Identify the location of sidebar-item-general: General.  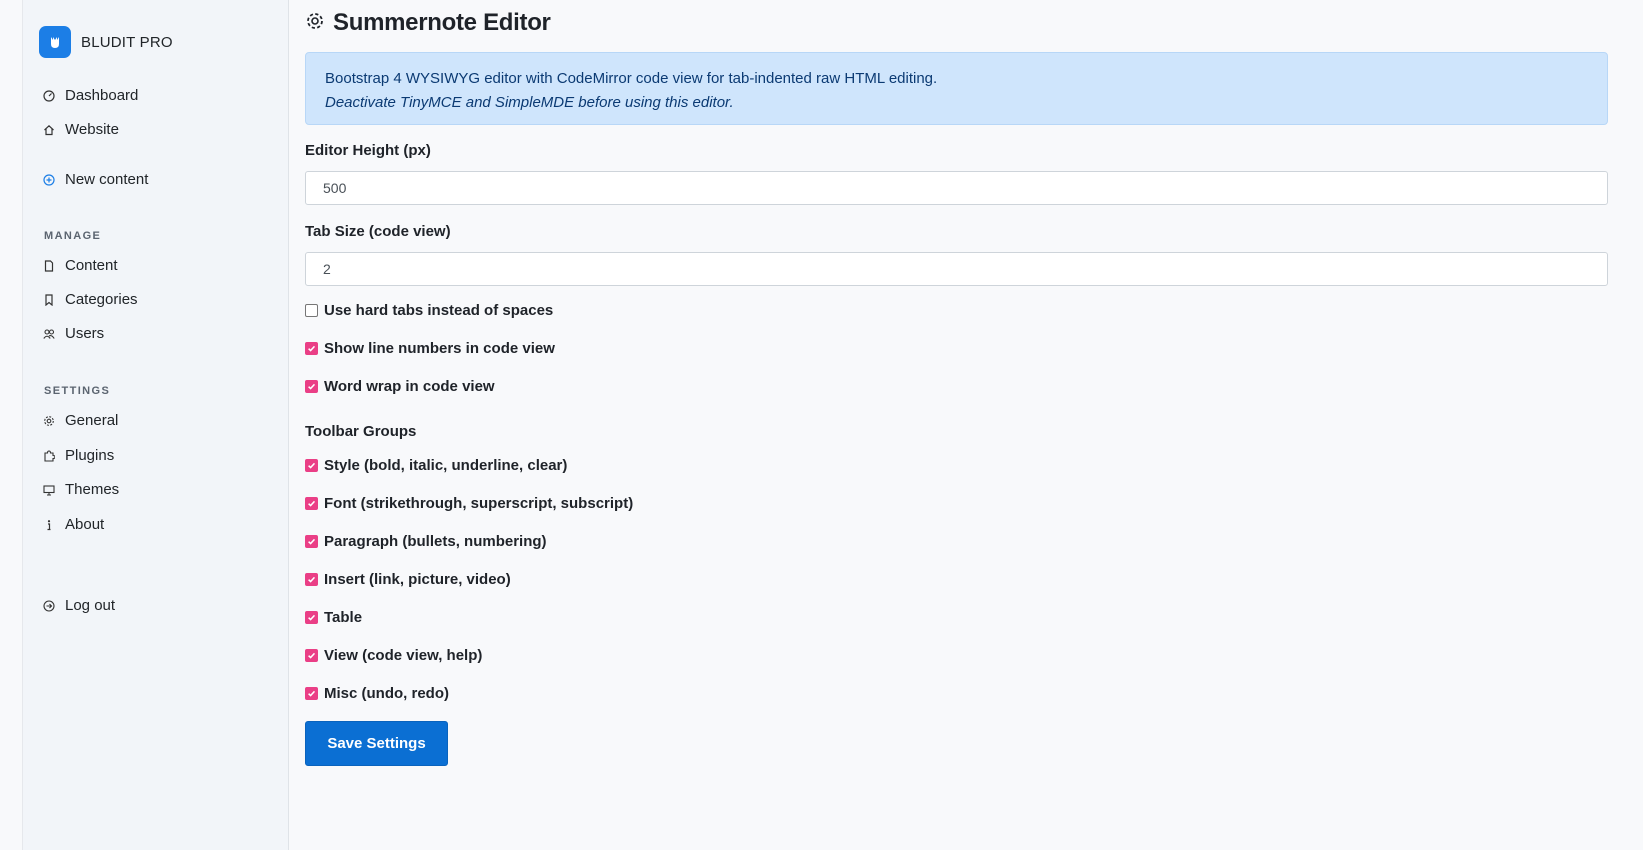
(80, 420).